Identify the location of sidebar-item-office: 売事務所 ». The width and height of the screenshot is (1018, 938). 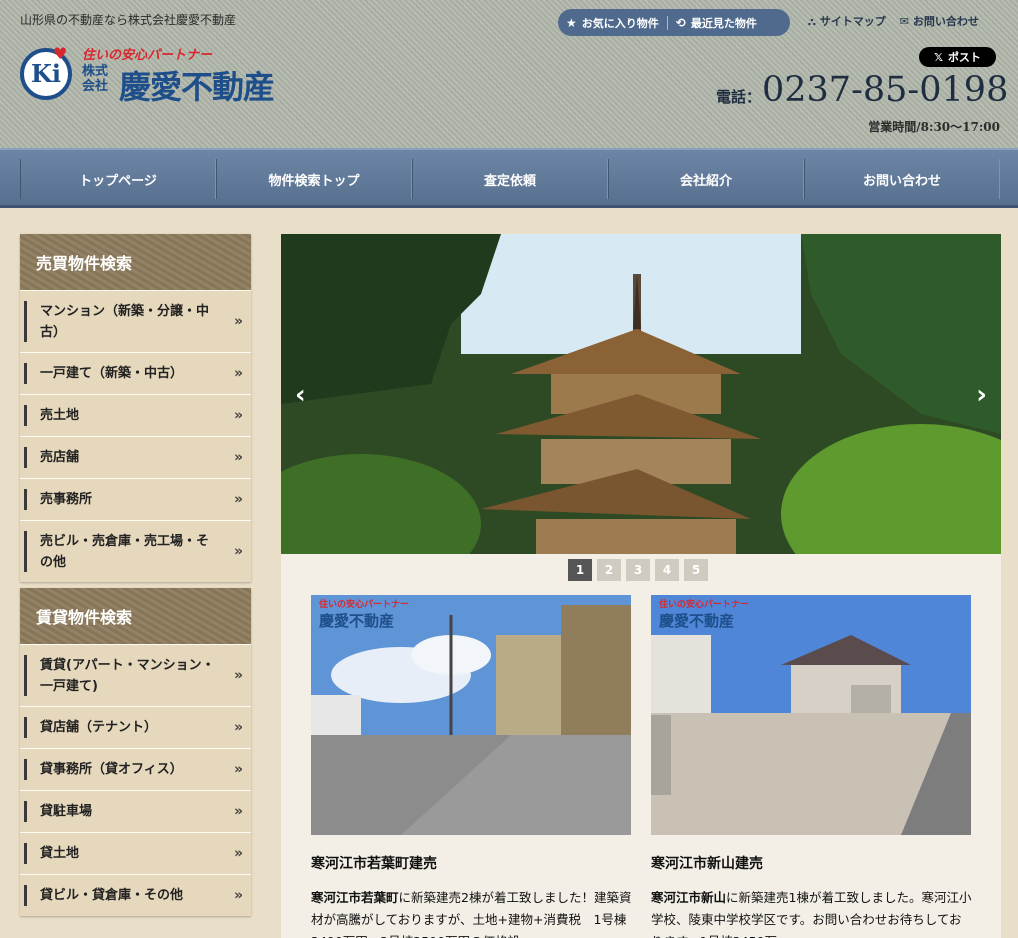
(135, 499).